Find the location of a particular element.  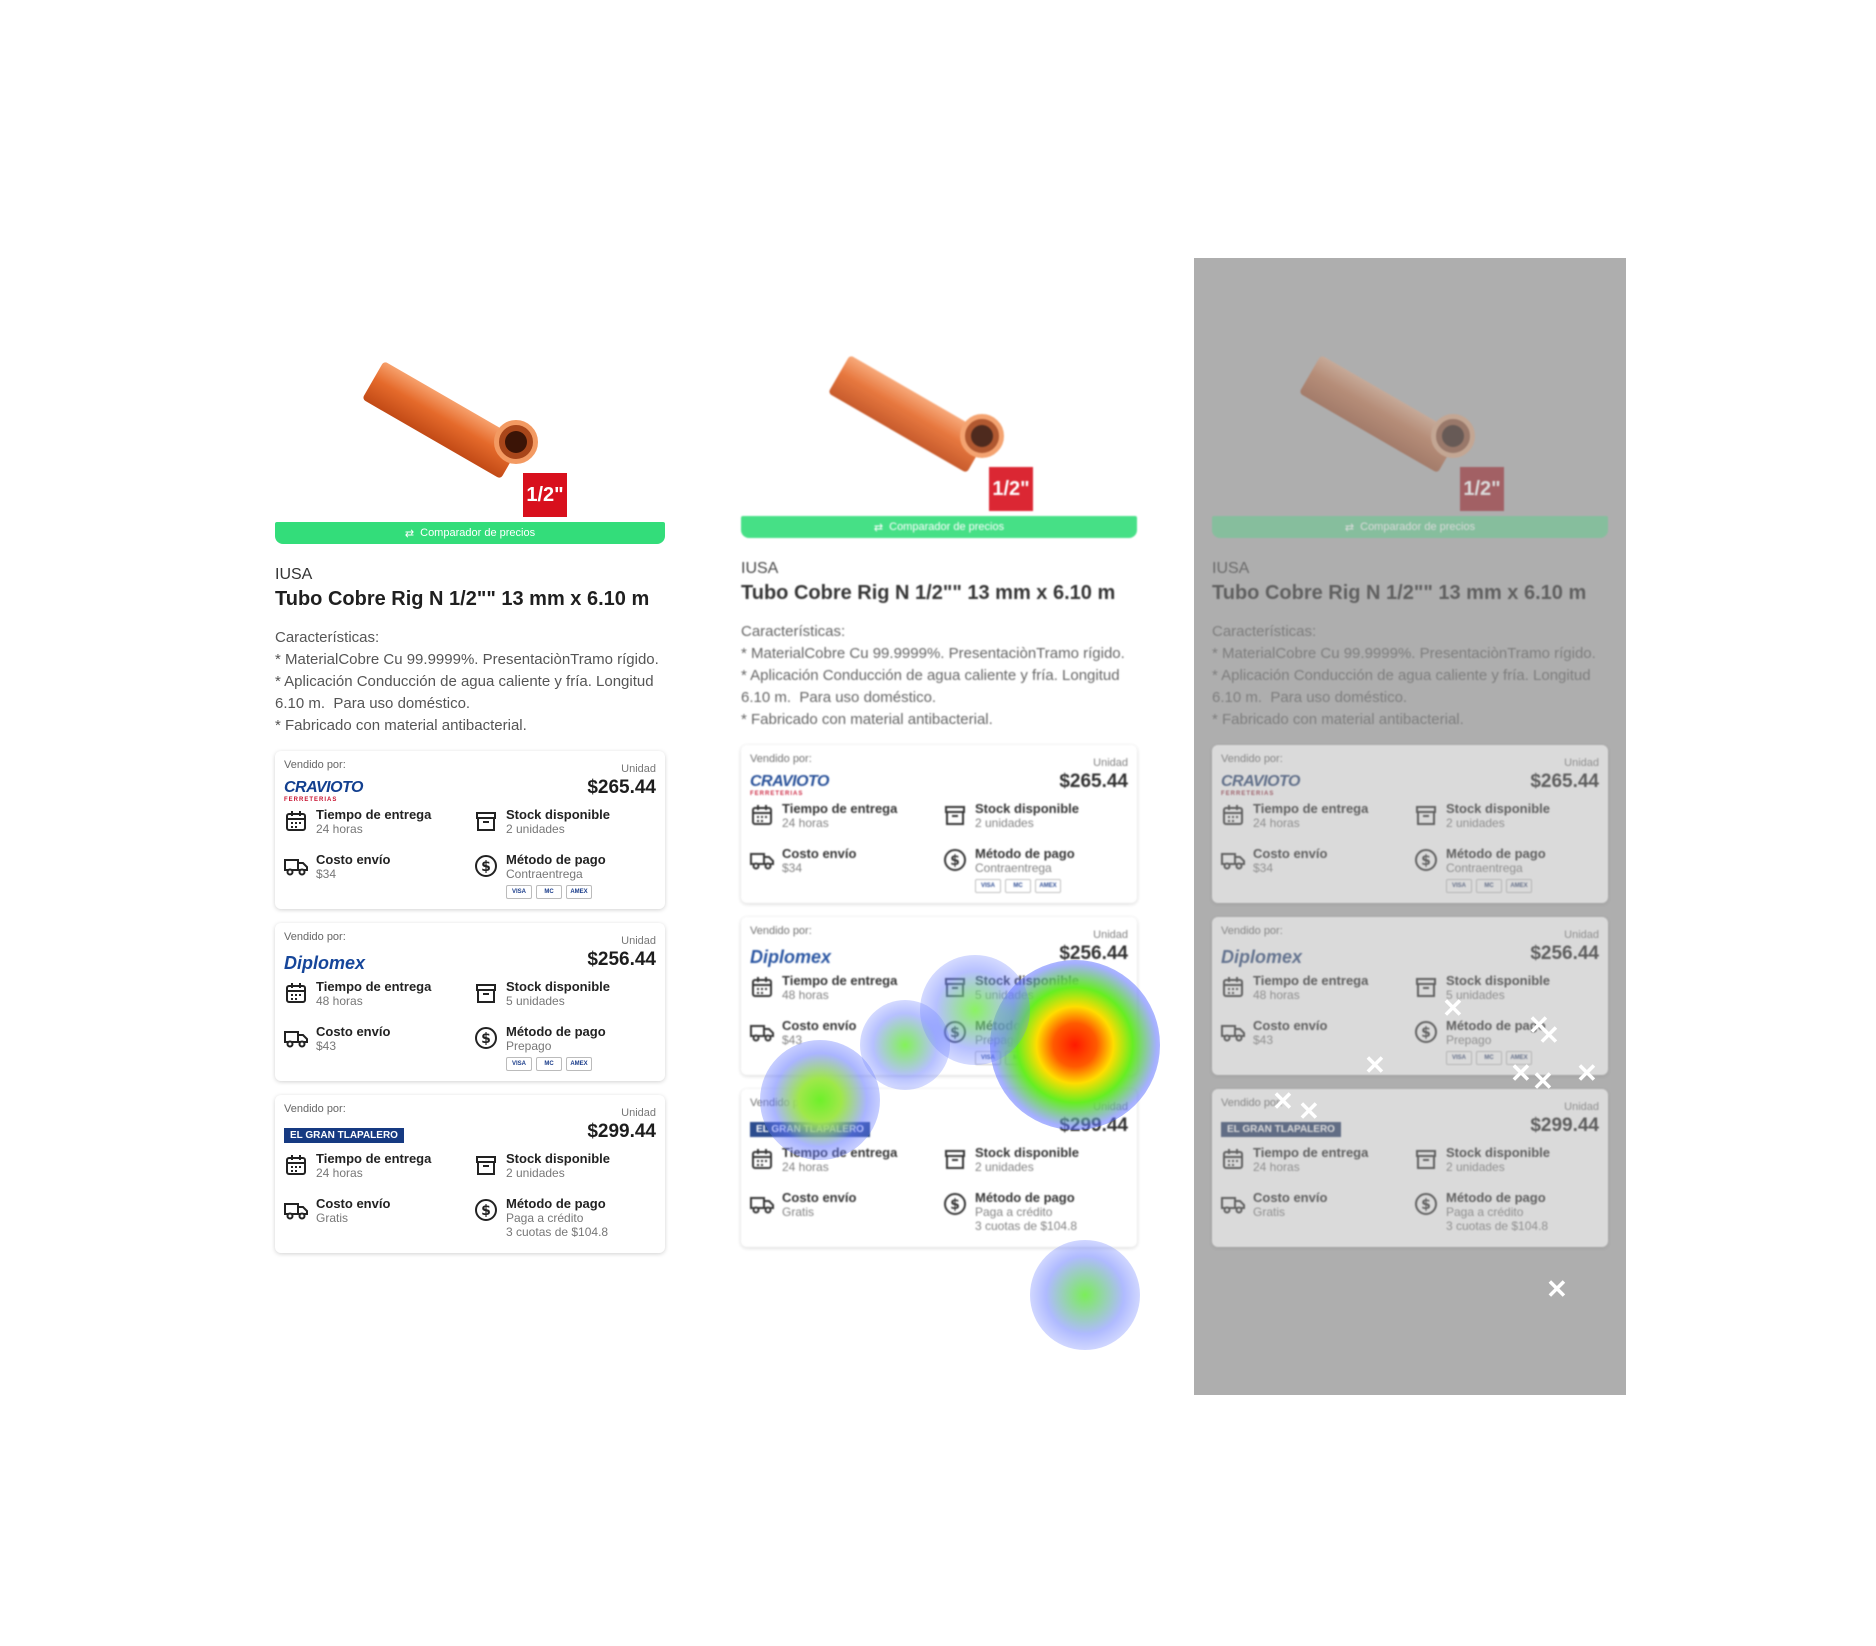

stock-available: Stock disponible 5 unidades is located at coordinates (565, 993).